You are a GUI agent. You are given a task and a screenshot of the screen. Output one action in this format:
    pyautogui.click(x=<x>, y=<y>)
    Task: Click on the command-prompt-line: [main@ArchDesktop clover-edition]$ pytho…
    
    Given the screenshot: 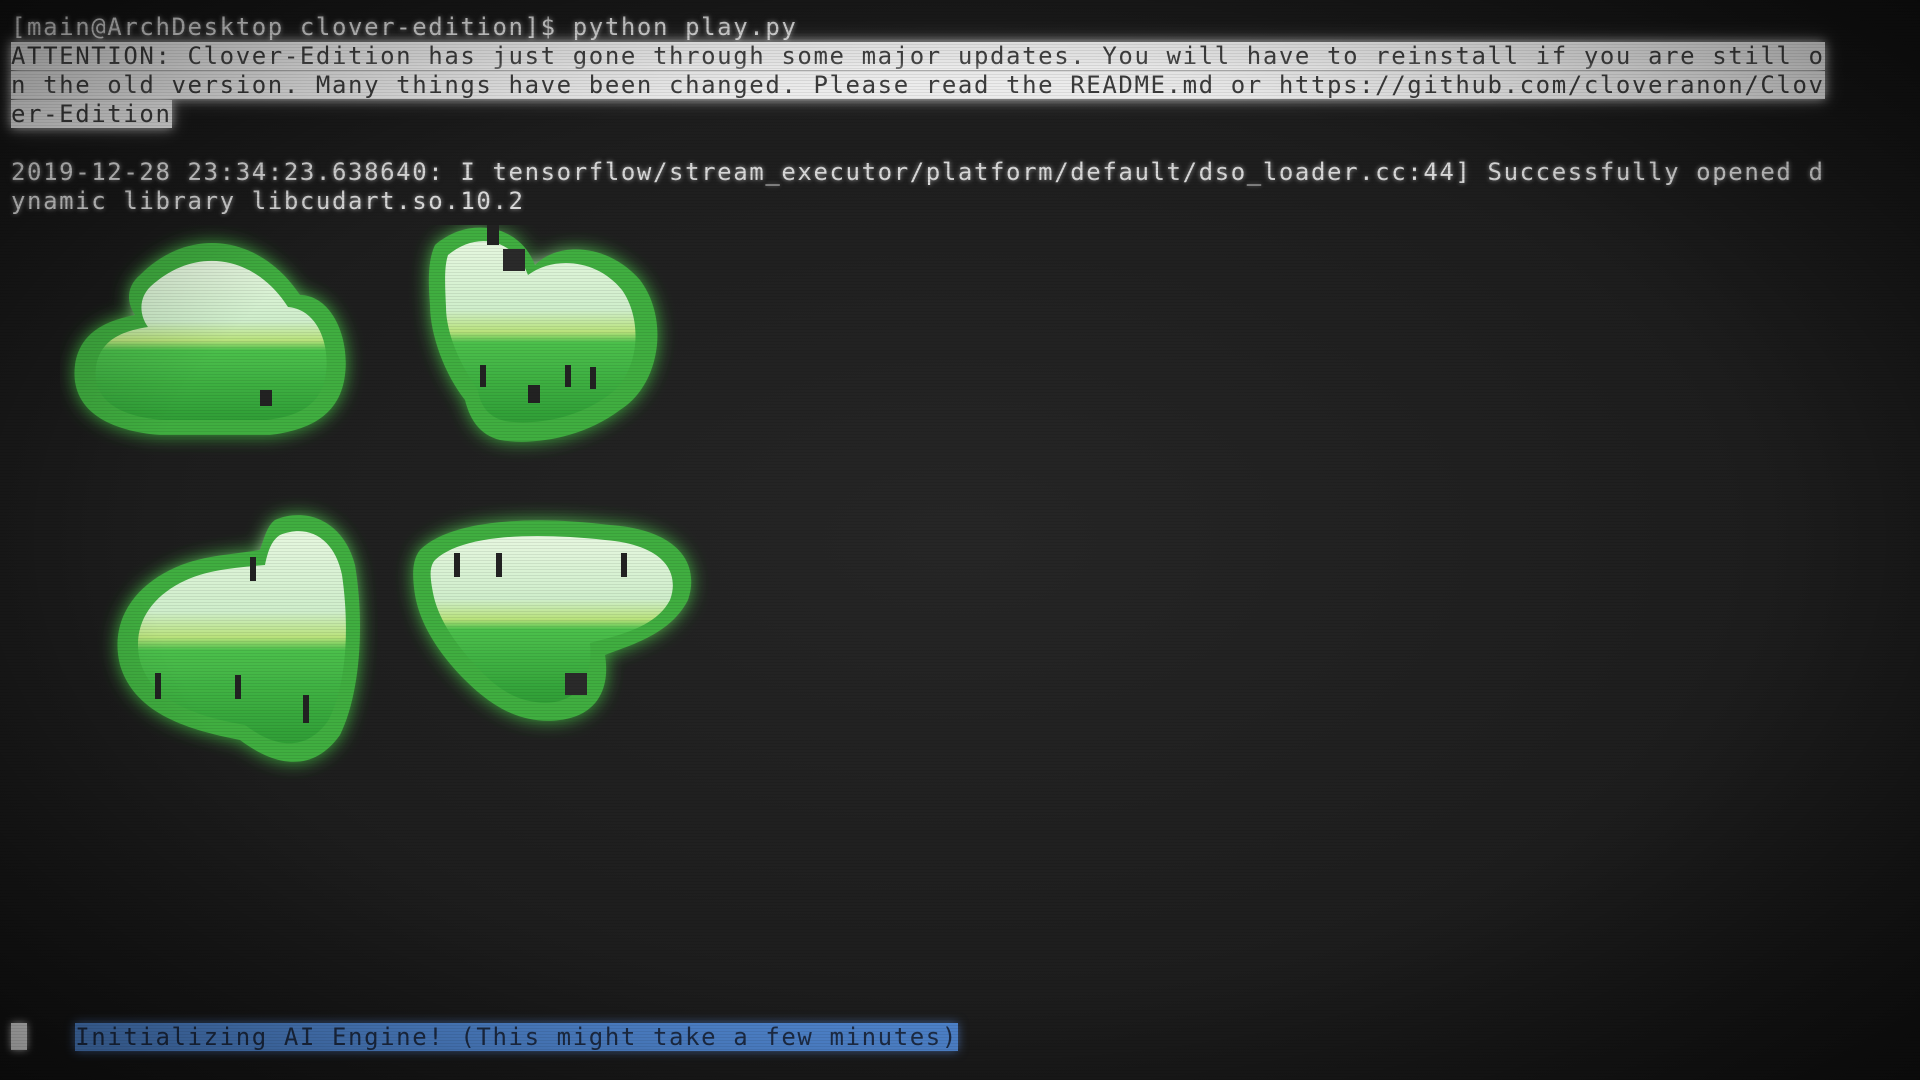 What is the action you would take?
    pyautogui.click(x=404, y=27)
    